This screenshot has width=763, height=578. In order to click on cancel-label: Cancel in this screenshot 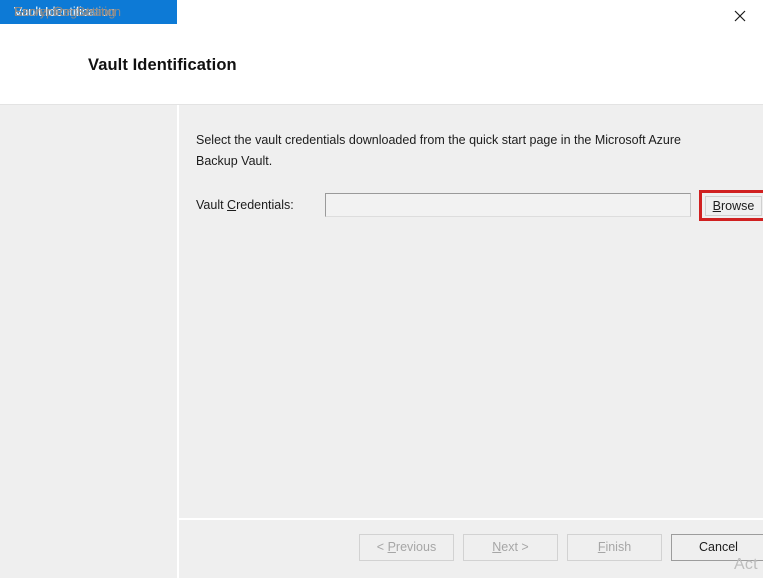, I will do `click(718, 547)`.